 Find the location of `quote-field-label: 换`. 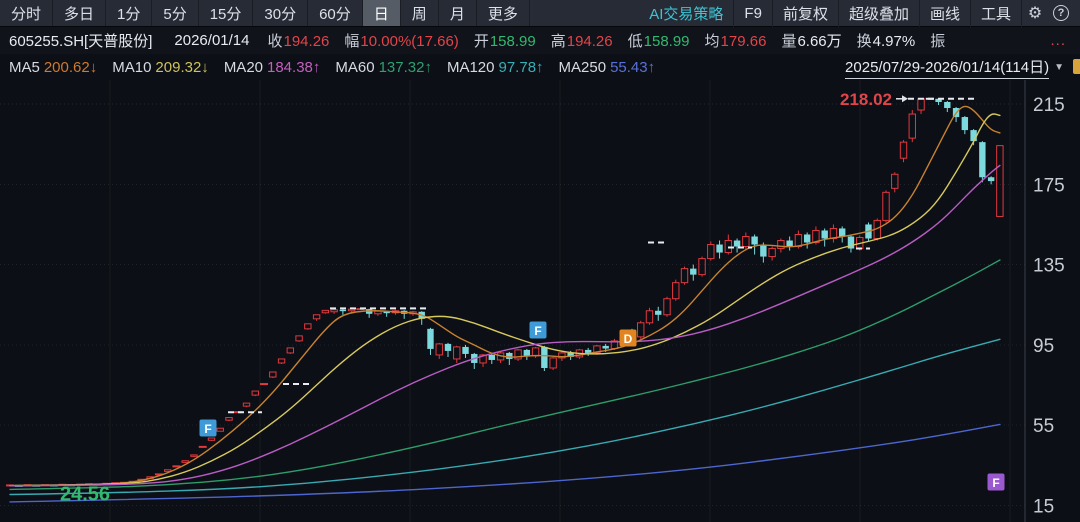

quote-field-label: 换 is located at coordinates (864, 41).